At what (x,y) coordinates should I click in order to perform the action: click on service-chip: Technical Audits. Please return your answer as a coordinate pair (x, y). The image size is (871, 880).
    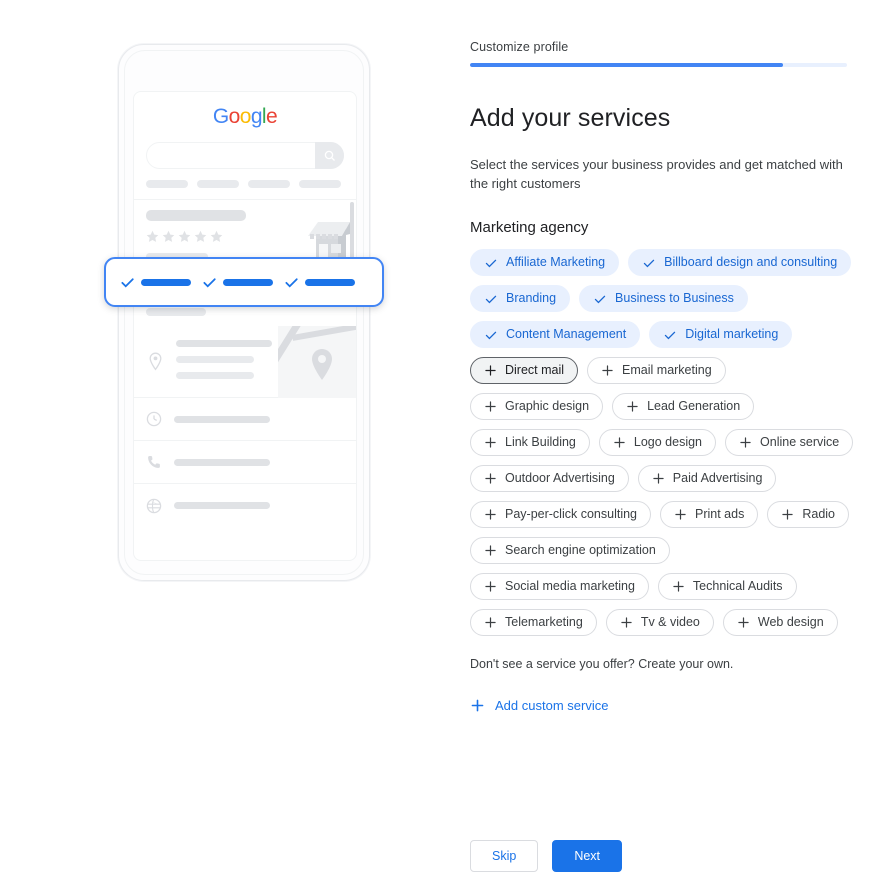
    Looking at the image, I should click on (727, 587).